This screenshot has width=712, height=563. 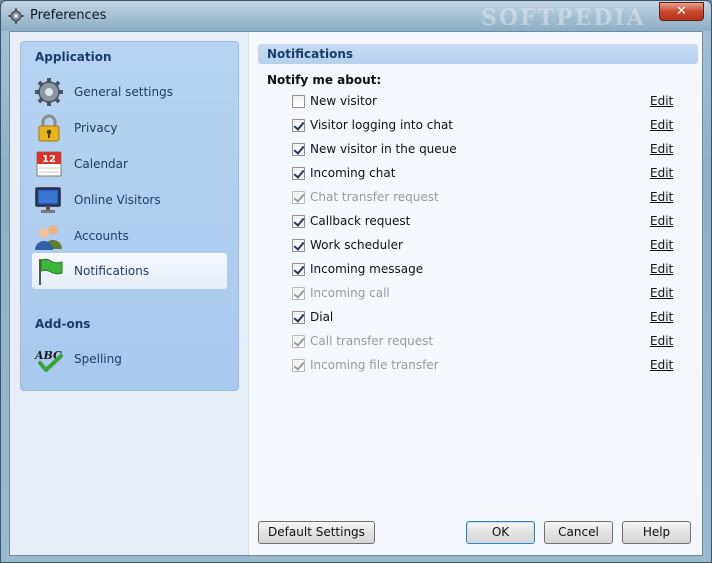 I want to click on calendar-badge: 12, so click(x=49, y=159).